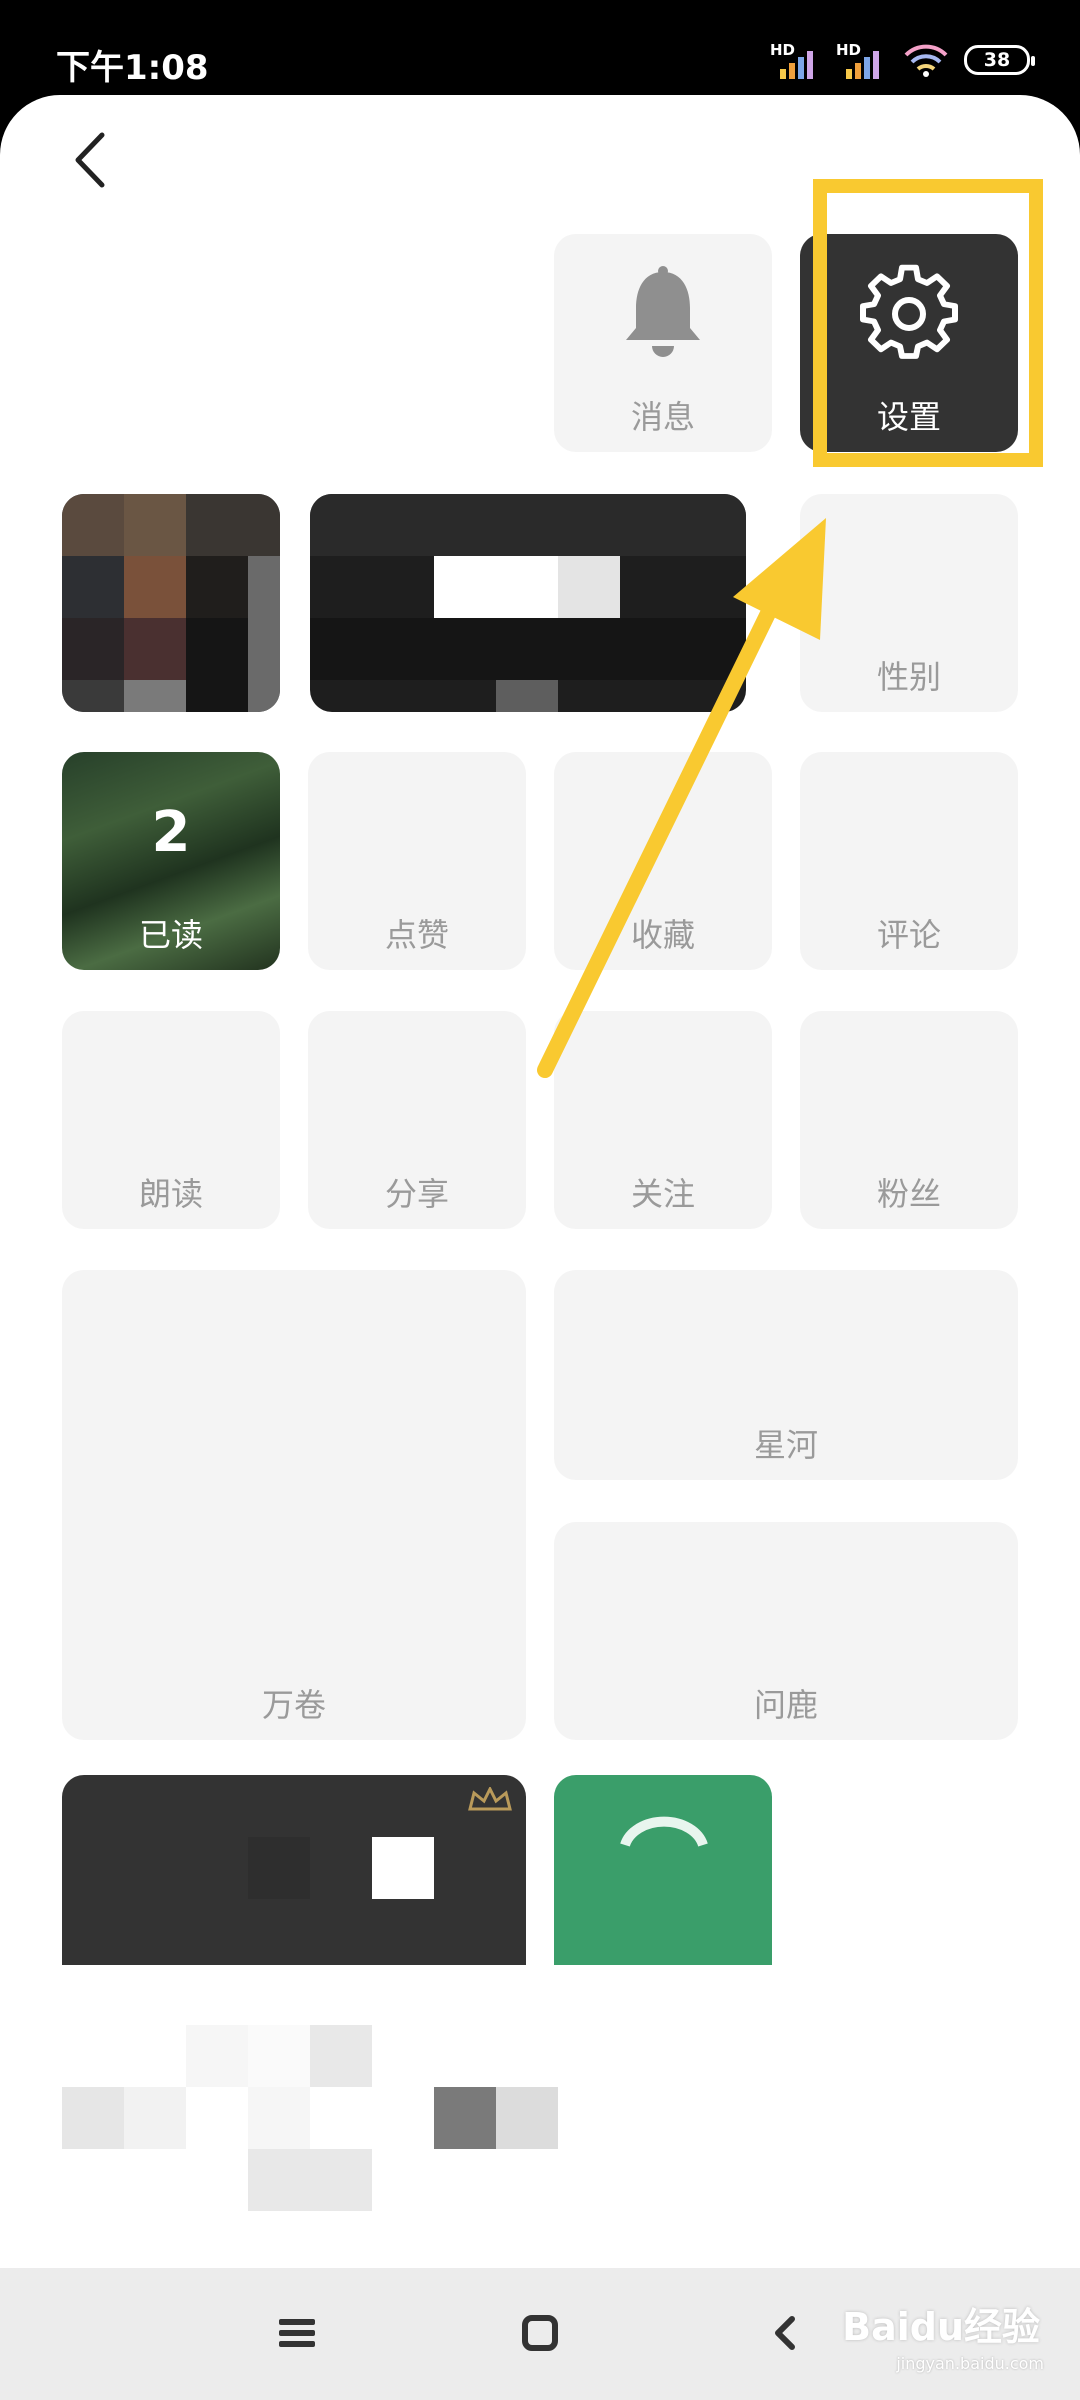  What do you see at coordinates (171, 832) in the screenshot?
I see `read-count: 2` at bounding box center [171, 832].